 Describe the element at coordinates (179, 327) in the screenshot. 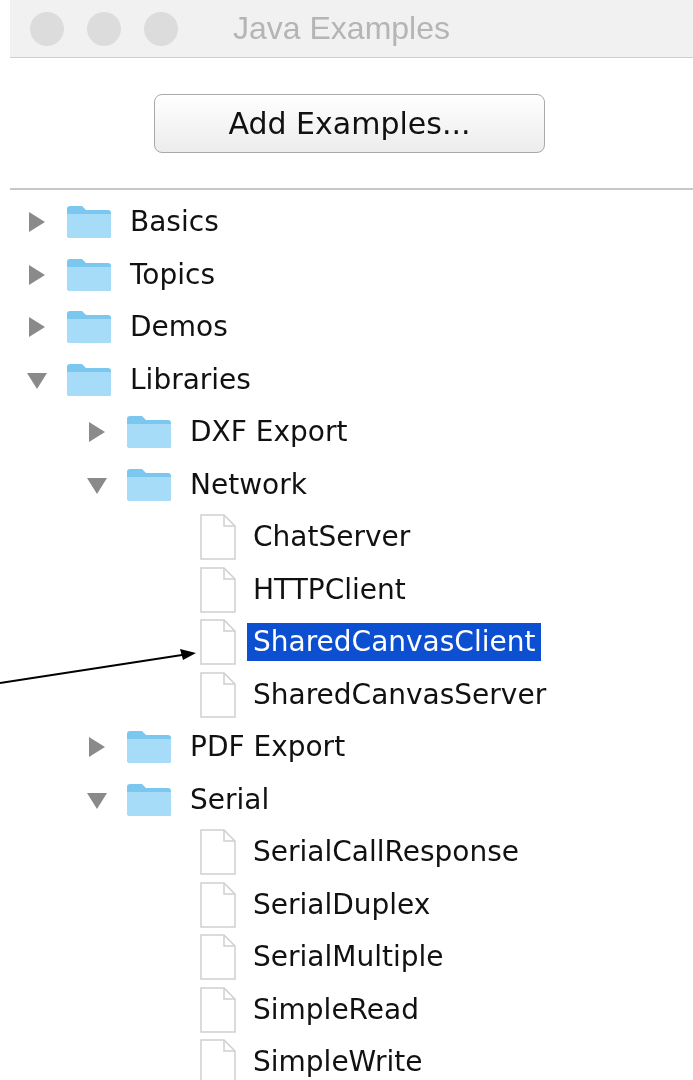

I see `tree-item: Demos` at that location.